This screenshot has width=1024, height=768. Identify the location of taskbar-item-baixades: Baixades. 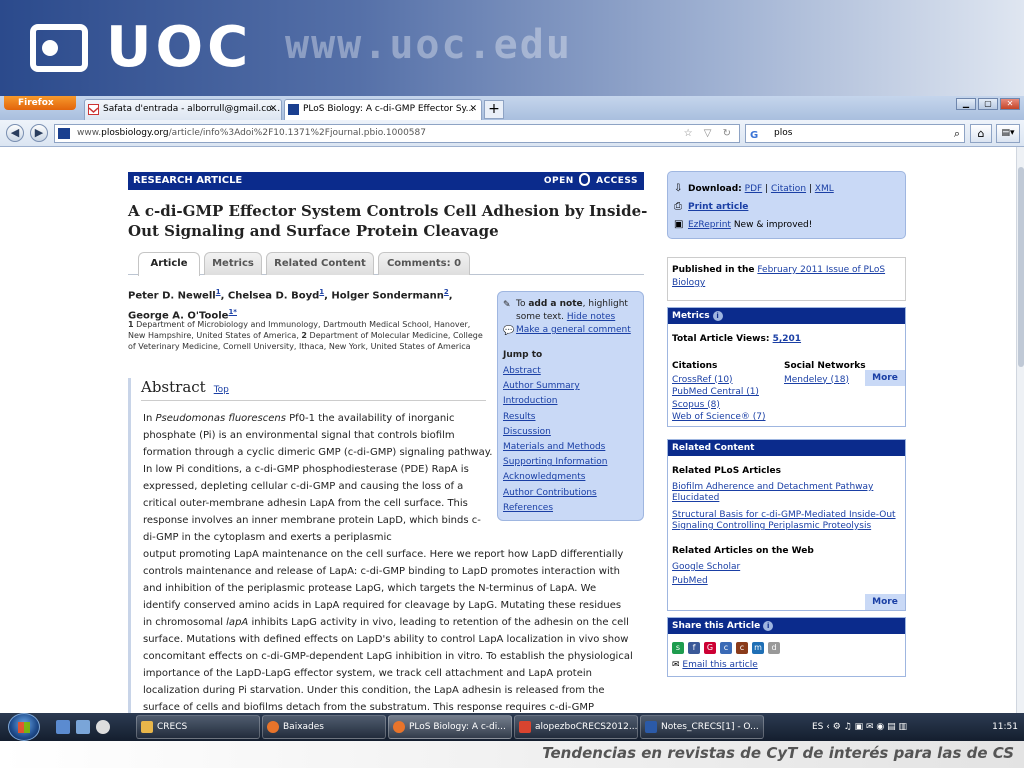
(324, 727).